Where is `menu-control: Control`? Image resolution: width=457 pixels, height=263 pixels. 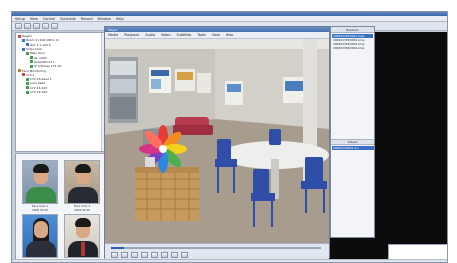 menu-control: Control is located at coordinates (49, 19).